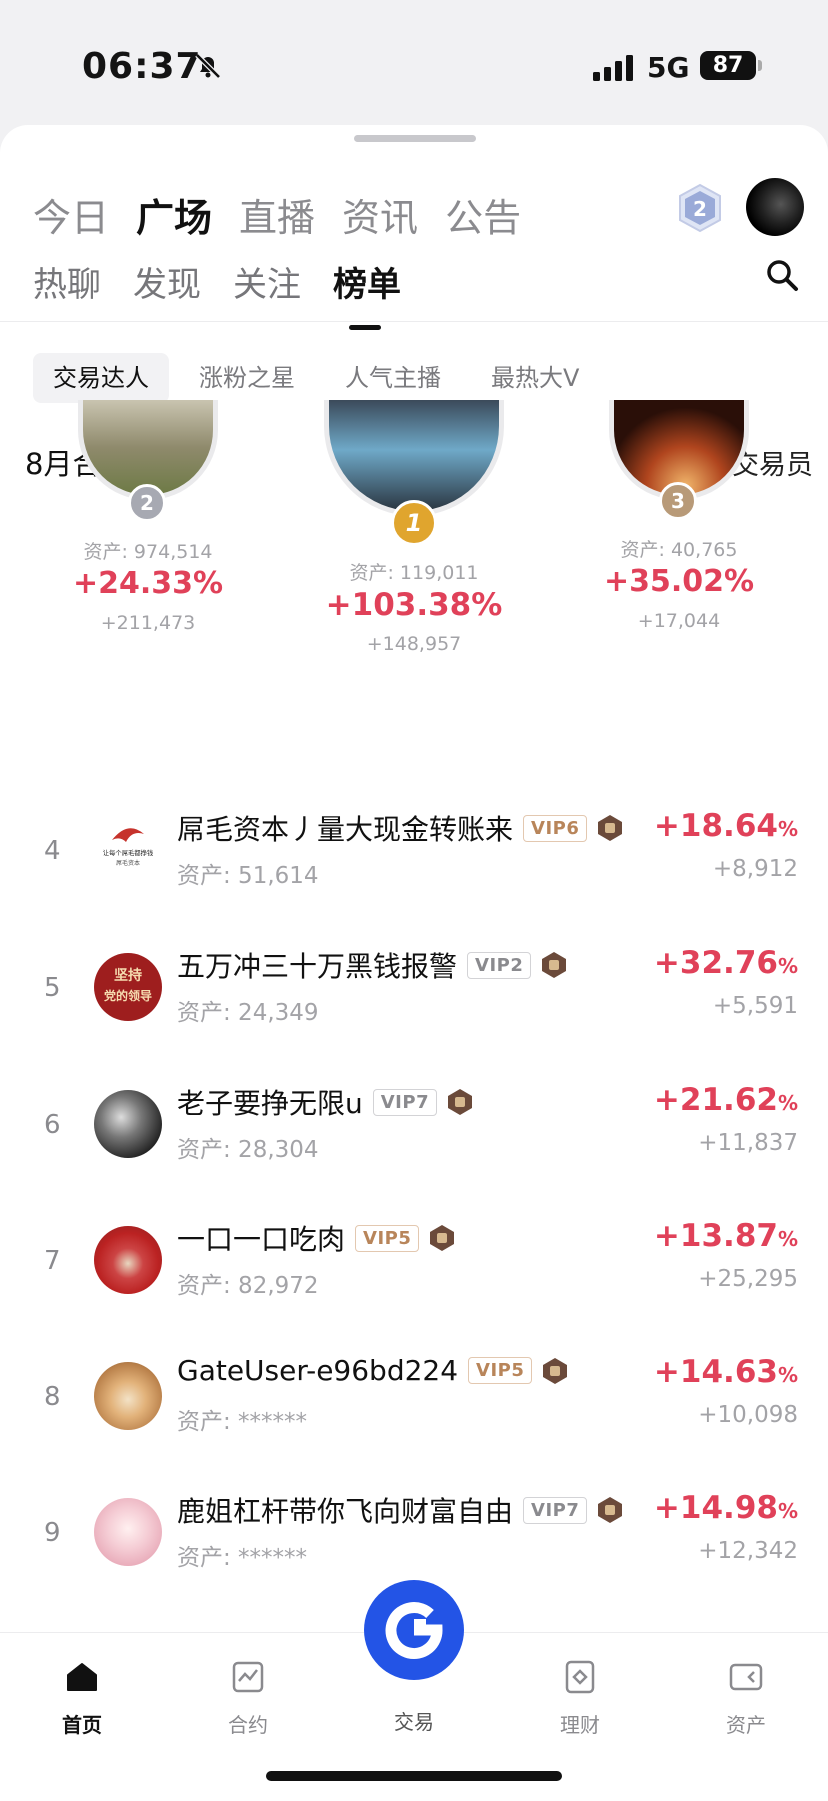  Describe the element at coordinates (414, 1722) in the screenshot. I see `nav-trade-label: 交易` at that location.